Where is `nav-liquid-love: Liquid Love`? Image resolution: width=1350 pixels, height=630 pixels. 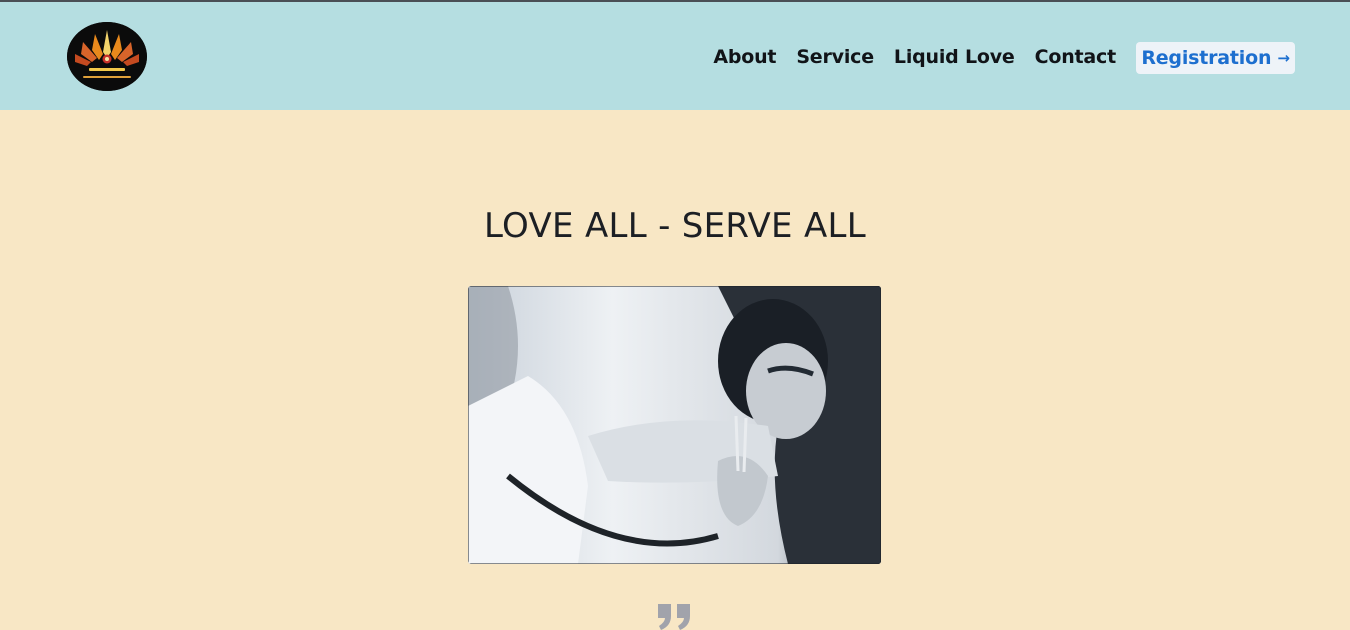
nav-liquid-love: Liquid Love is located at coordinates (954, 57).